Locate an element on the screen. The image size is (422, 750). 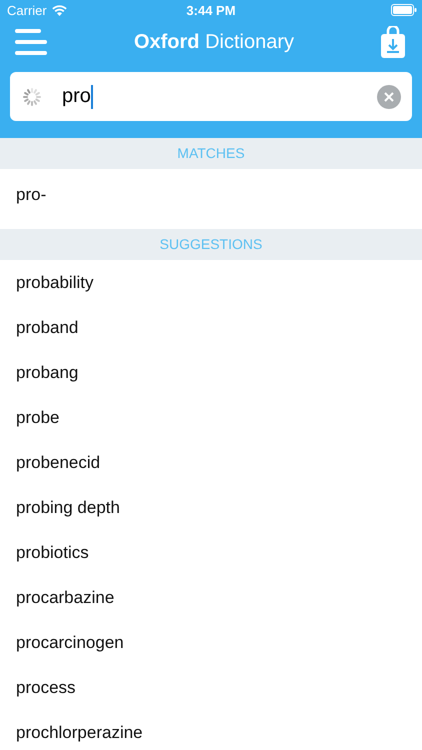
word-item: pro- is located at coordinates (211, 199).